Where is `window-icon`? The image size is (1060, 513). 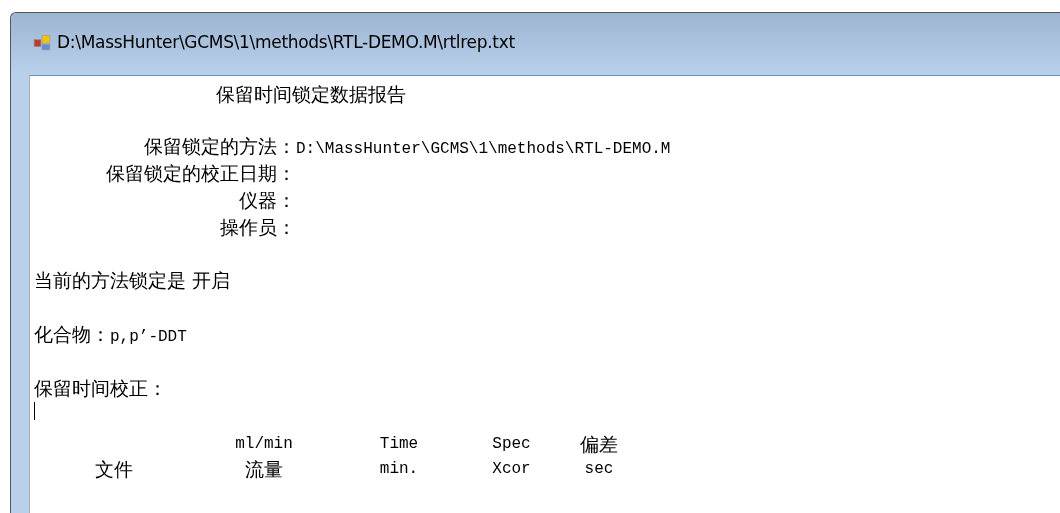
window-icon is located at coordinates (42, 42).